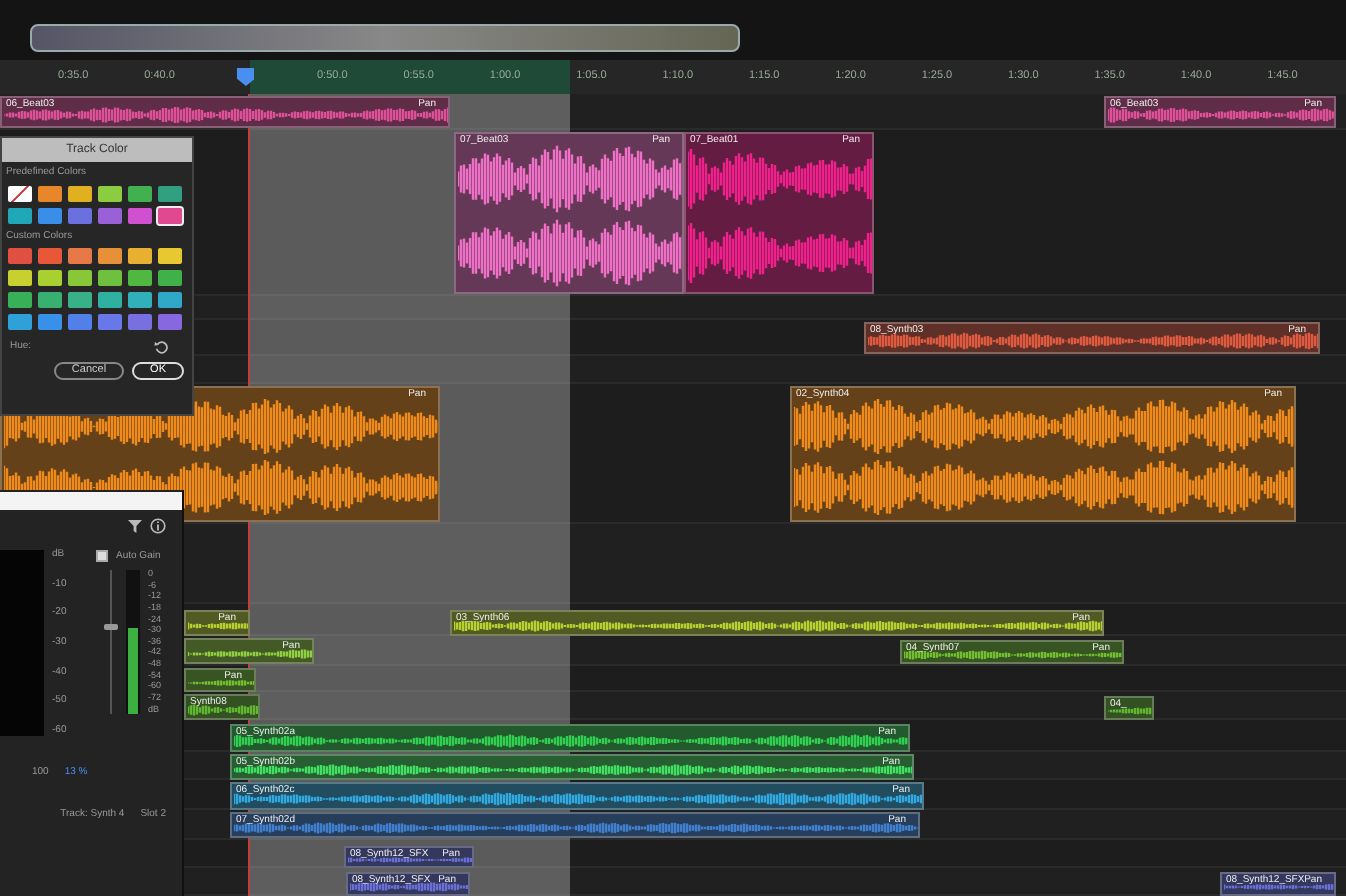 Image resolution: width=1346 pixels, height=896 pixels. What do you see at coordinates (20, 193) in the screenshot?
I see `no-color-swatch` at bounding box center [20, 193].